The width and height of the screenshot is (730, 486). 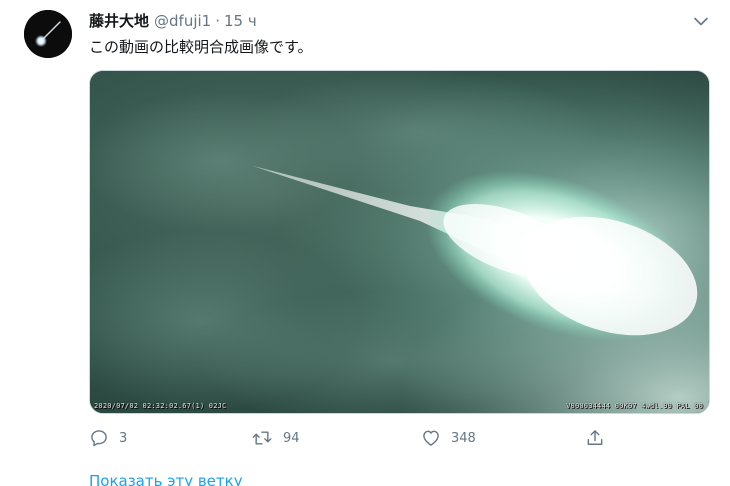 I want to click on share-icon, so click(x=595, y=437).